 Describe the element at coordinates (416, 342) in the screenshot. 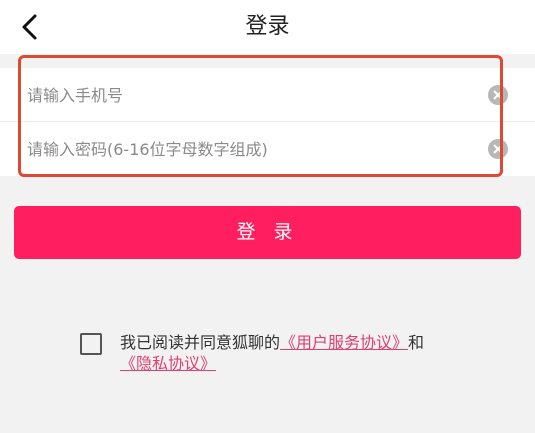

I see `agreement-conjunction: 和` at that location.